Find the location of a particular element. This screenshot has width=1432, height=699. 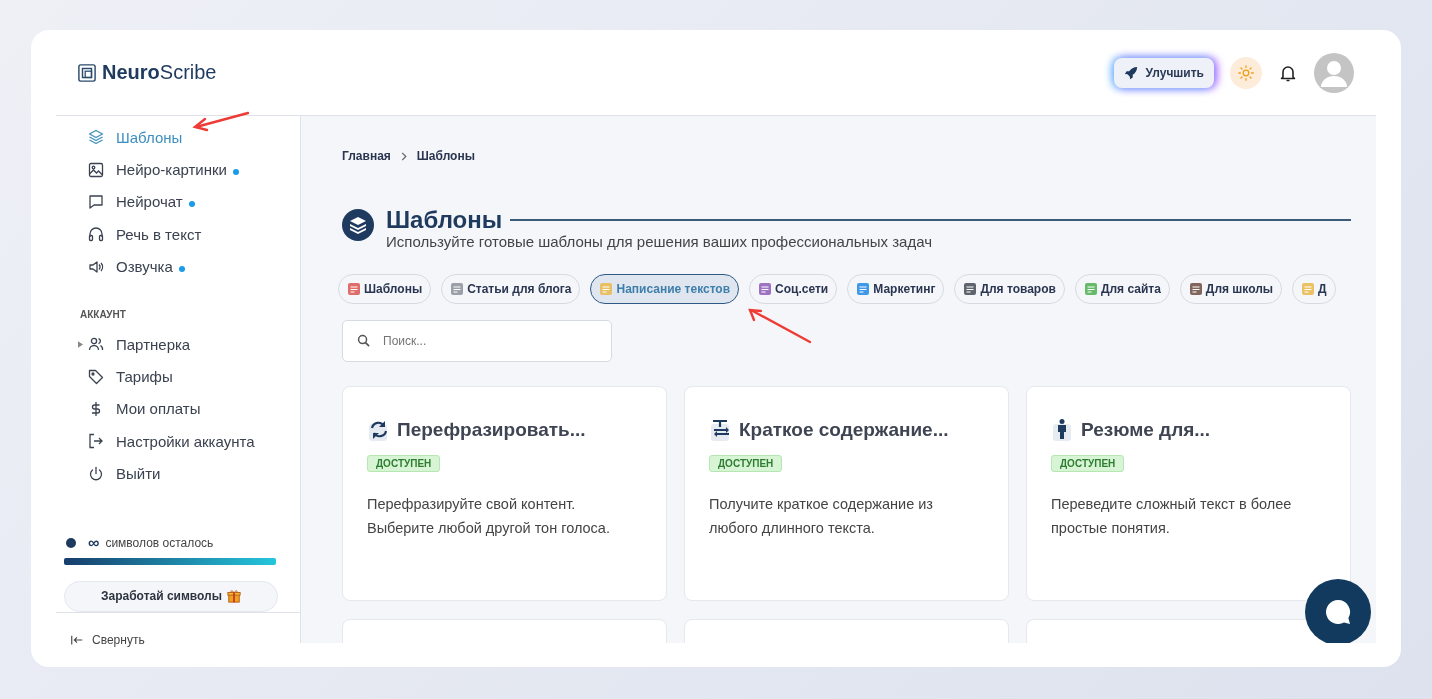

chevron-right-icon is located at coordinates (403, 156).